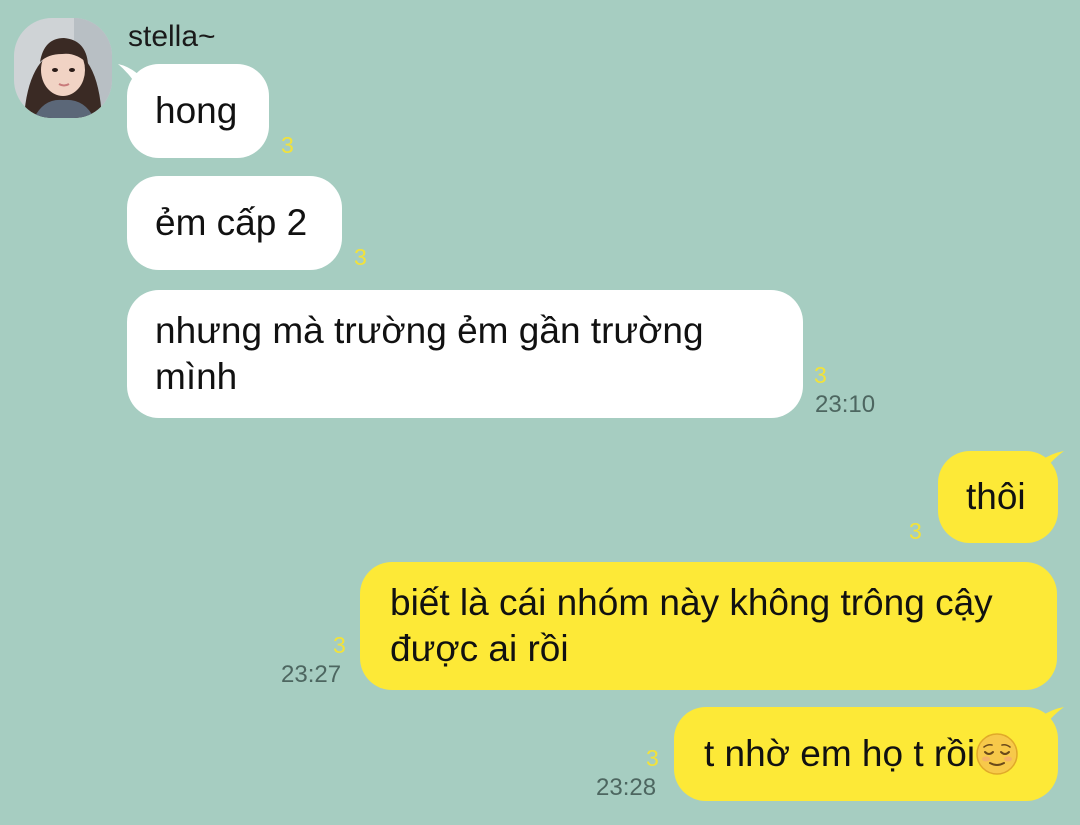 The height and width of the screenshot is (825, 1080). Describe the element at coordinates (997, 754) in the screenshot. I see `relieved-face-icon` at that location.